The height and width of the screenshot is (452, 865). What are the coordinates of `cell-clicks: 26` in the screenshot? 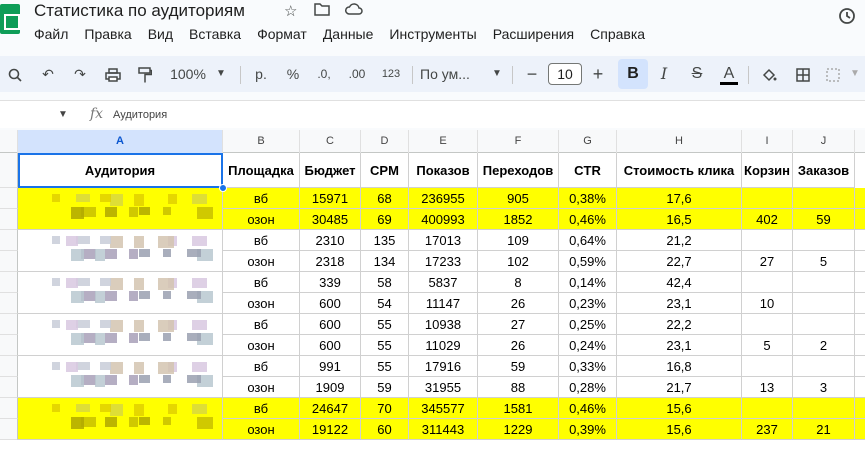 It's located at (518, 303).